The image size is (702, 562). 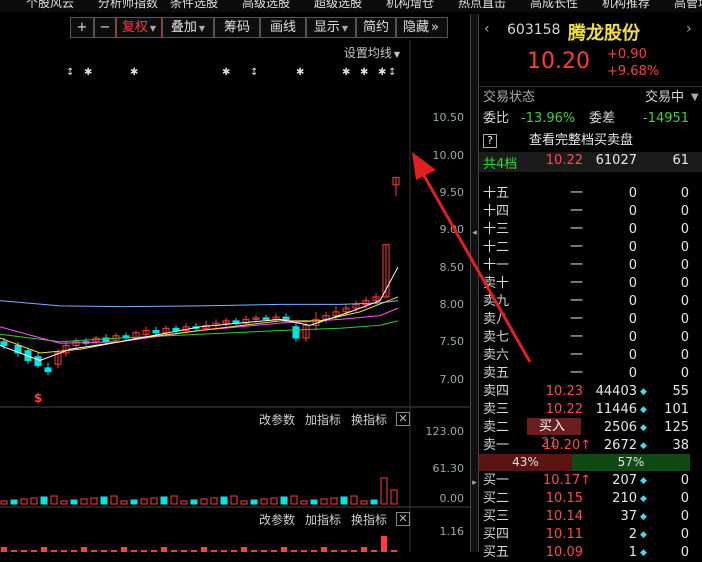 What do you see at coordinates (490, 141) in the screenshot?
I see `help-icon: ?` at bounding box center [490, 141].